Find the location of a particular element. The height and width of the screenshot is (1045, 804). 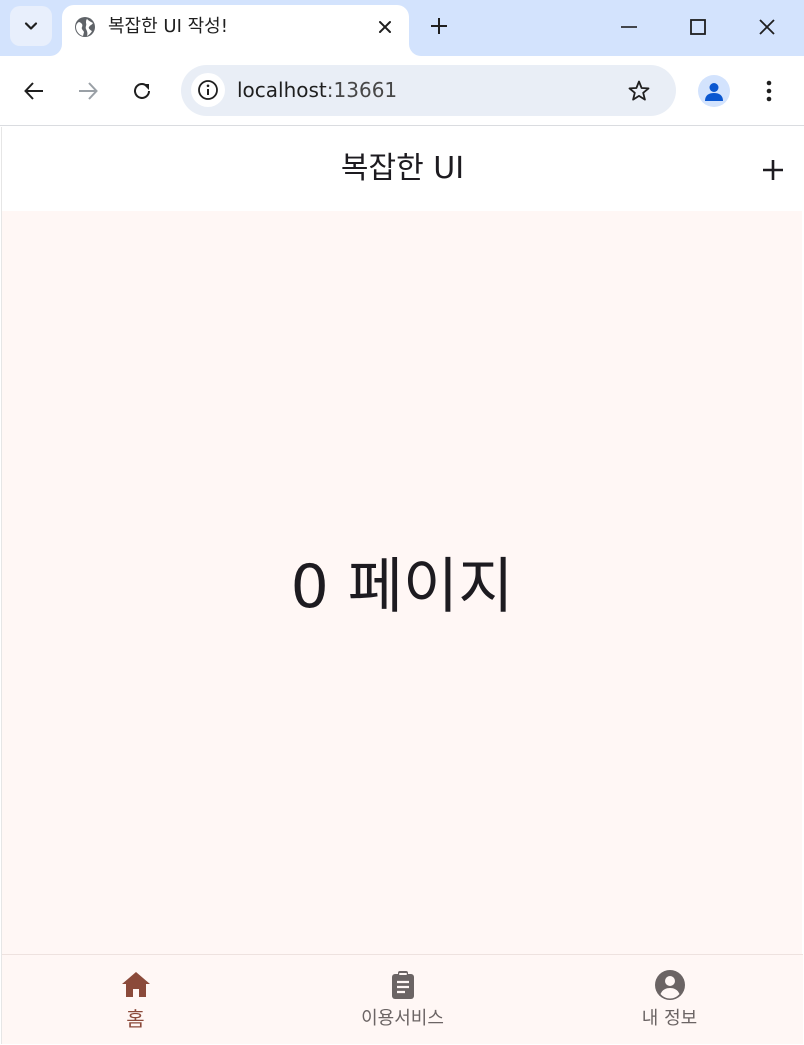

reload-button is located at coordinates (142, 91).